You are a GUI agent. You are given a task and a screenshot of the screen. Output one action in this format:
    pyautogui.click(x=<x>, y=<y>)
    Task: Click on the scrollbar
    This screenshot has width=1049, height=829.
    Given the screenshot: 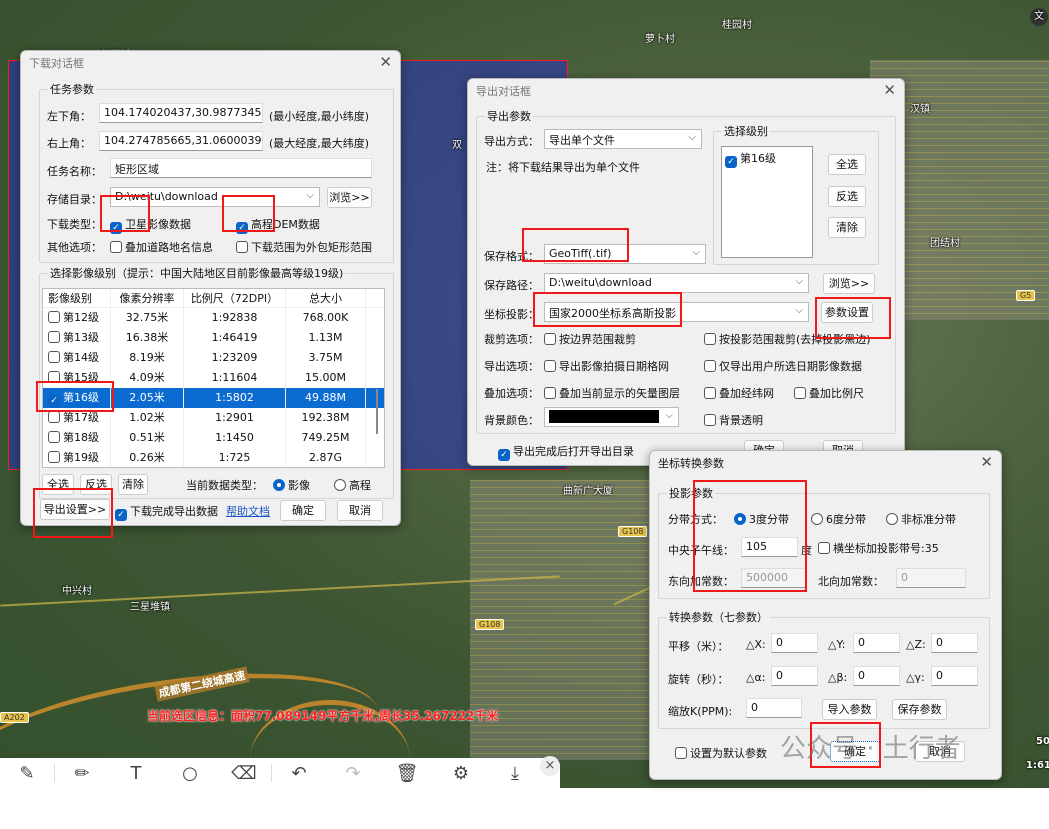 What is the action you would take?
    pyautogui.click(x=377, y=411)
    